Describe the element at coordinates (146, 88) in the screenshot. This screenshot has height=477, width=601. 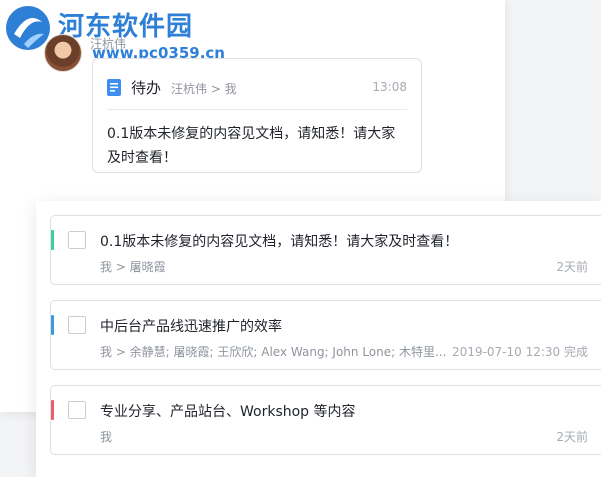
I see `card-title: 待办` at that location.